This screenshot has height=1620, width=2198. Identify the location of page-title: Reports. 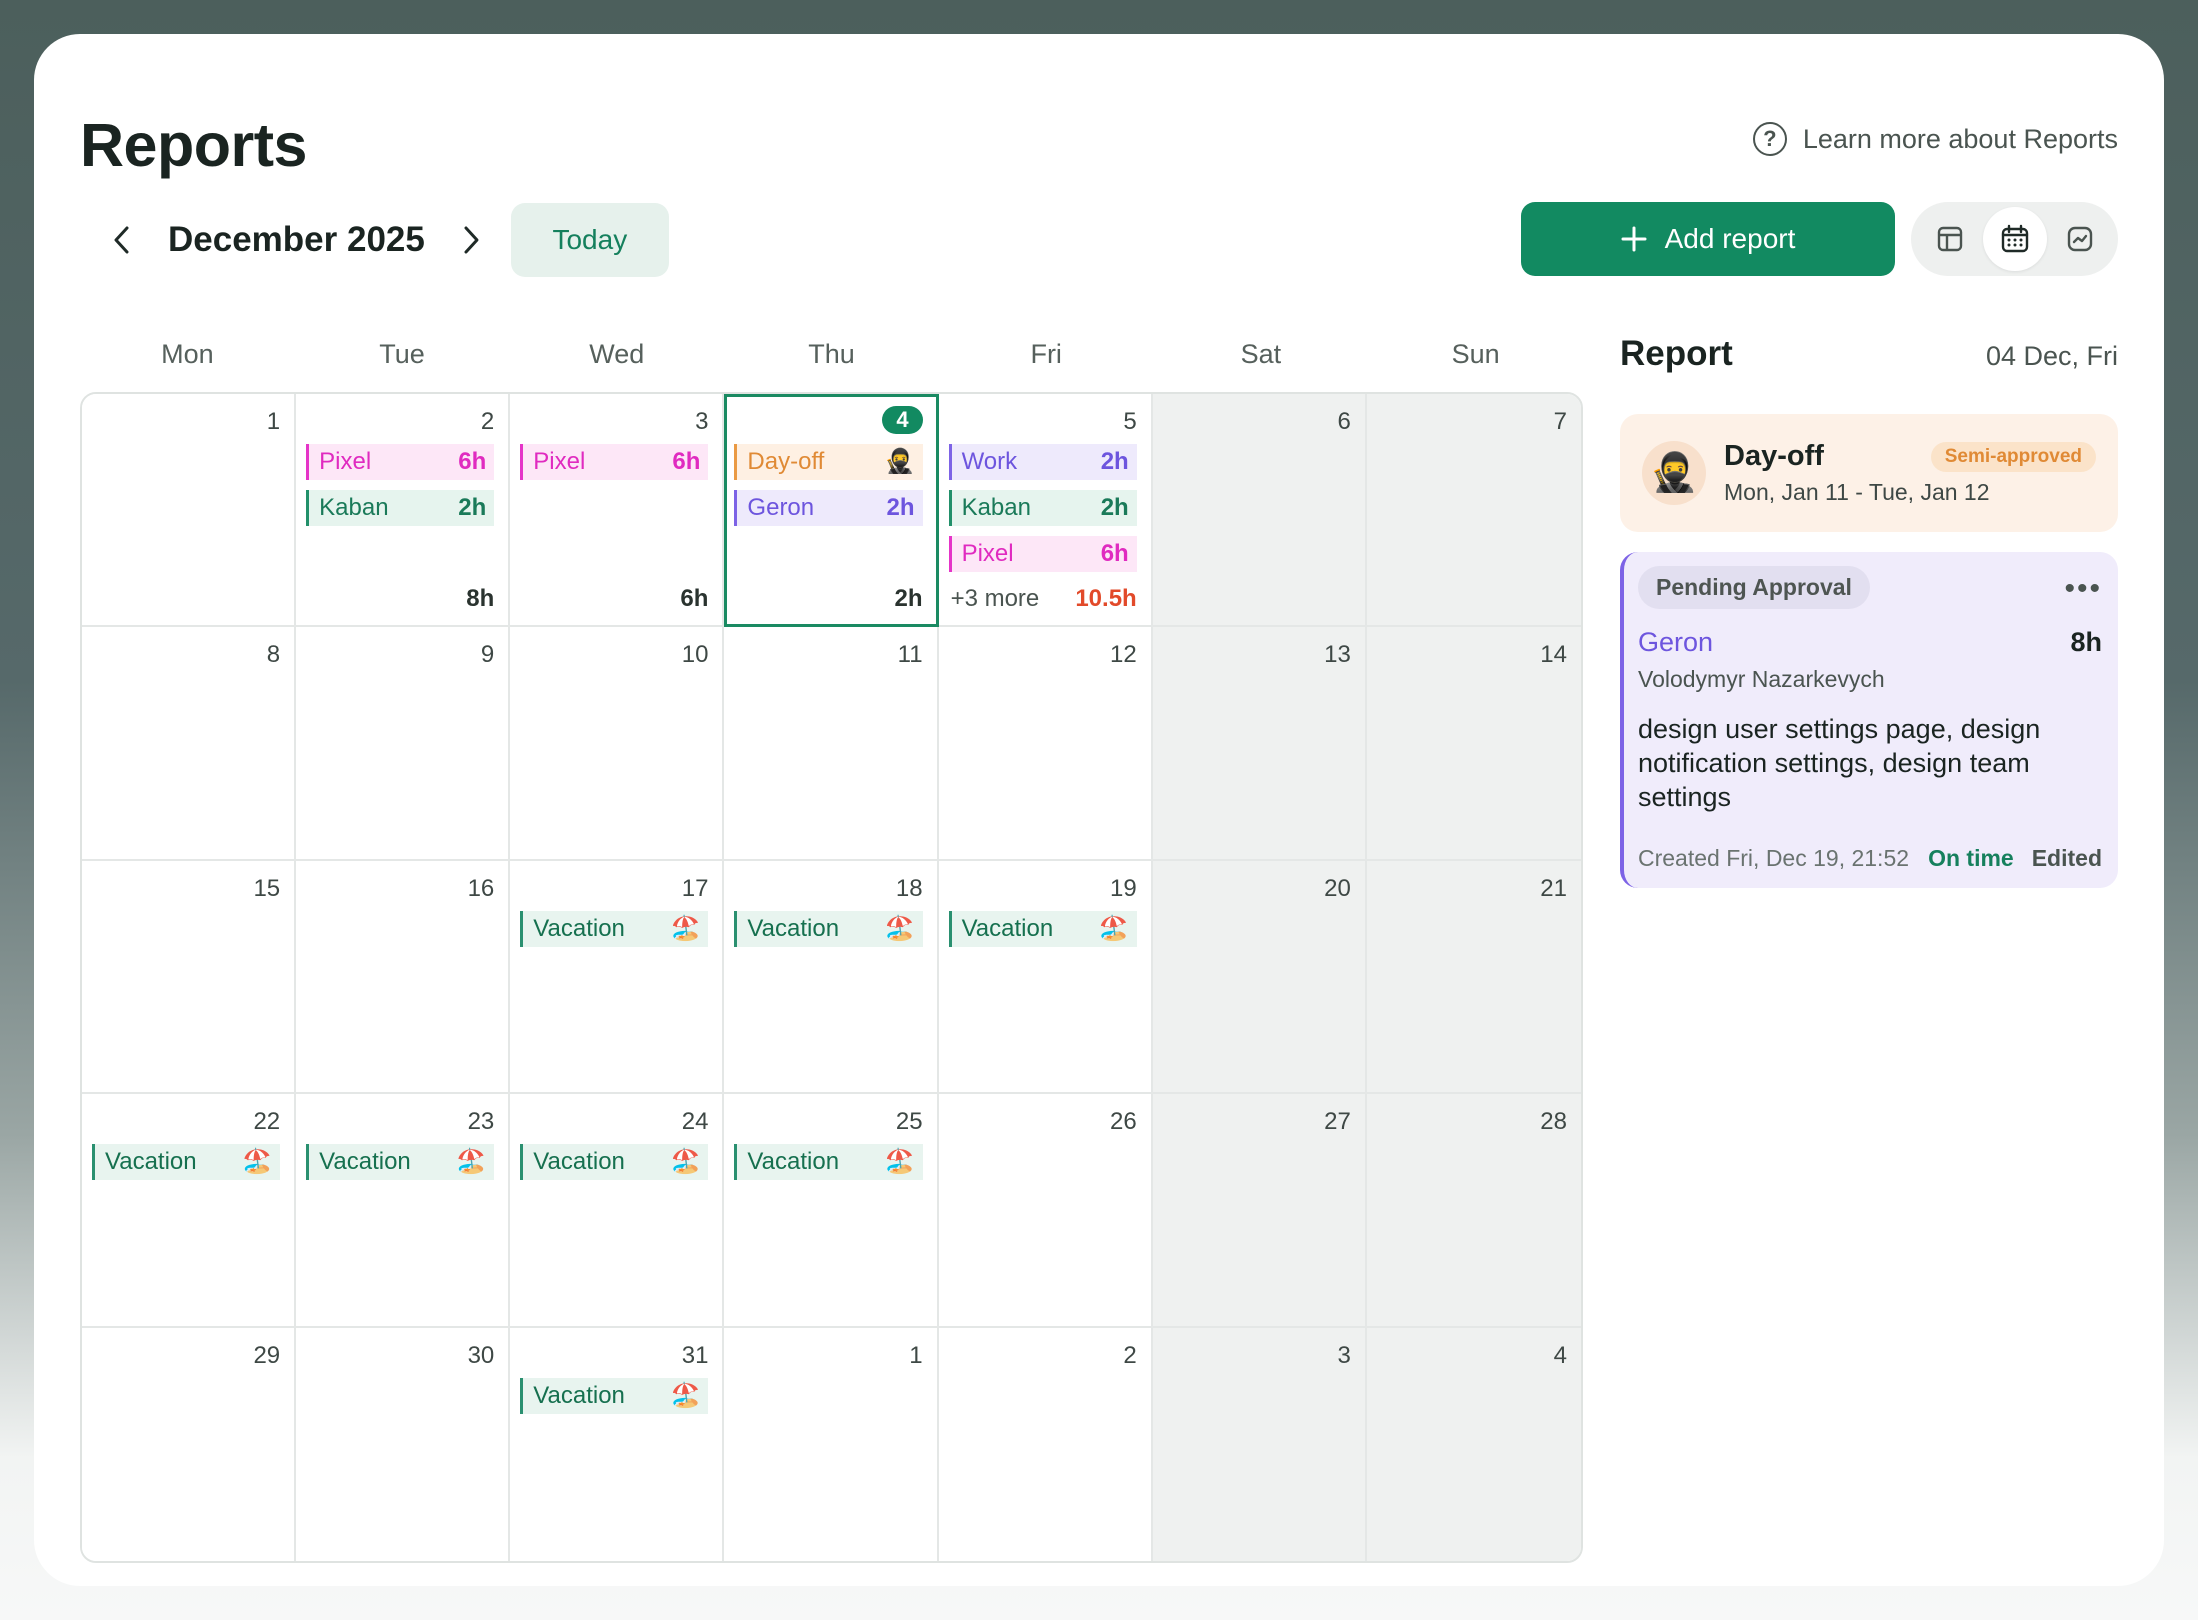
(193, 145).